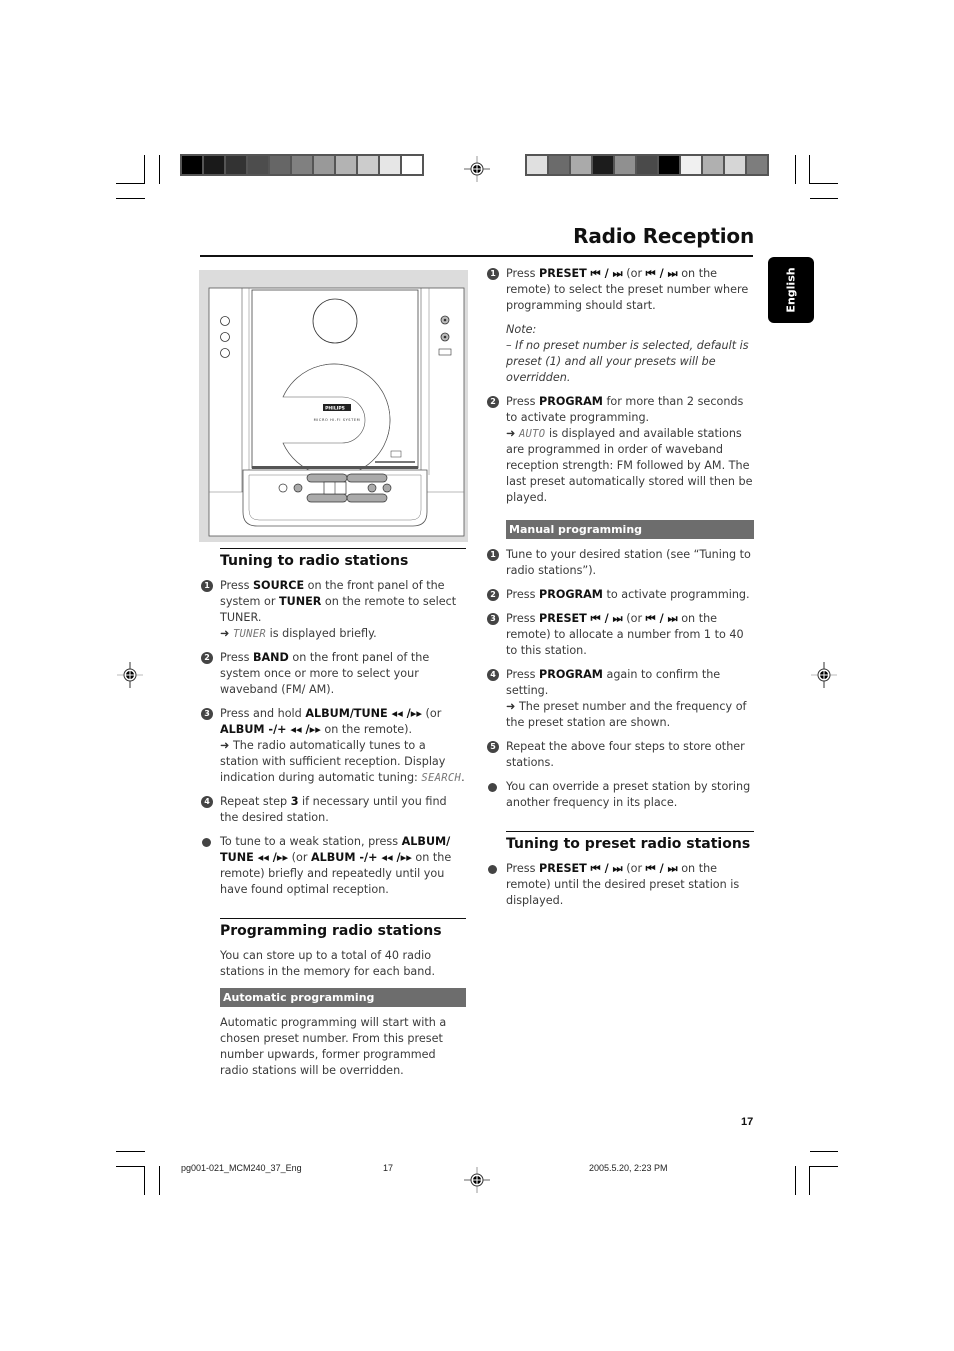  I want to click on footer-timestamp: 2005.5.20, 2:23 PM, so click(628, 1168).